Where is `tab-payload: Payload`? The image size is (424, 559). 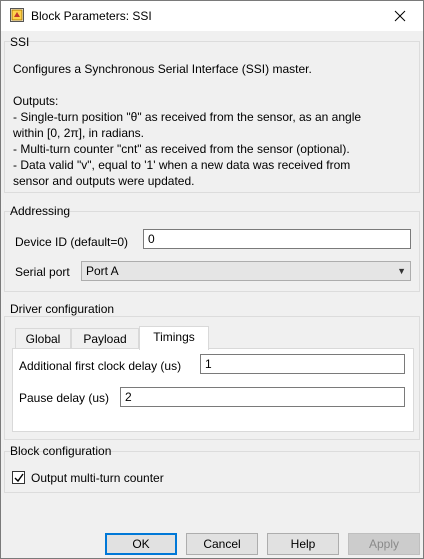 tab-payload: Payload is located at coordinates (105, 339).